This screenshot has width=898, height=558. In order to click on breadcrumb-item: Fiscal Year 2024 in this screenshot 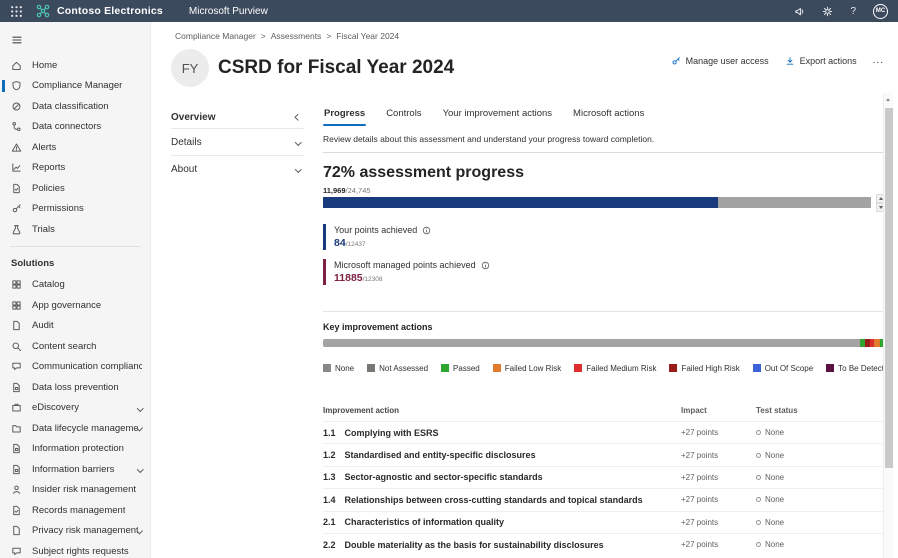, I will do `click(367, 36)`.